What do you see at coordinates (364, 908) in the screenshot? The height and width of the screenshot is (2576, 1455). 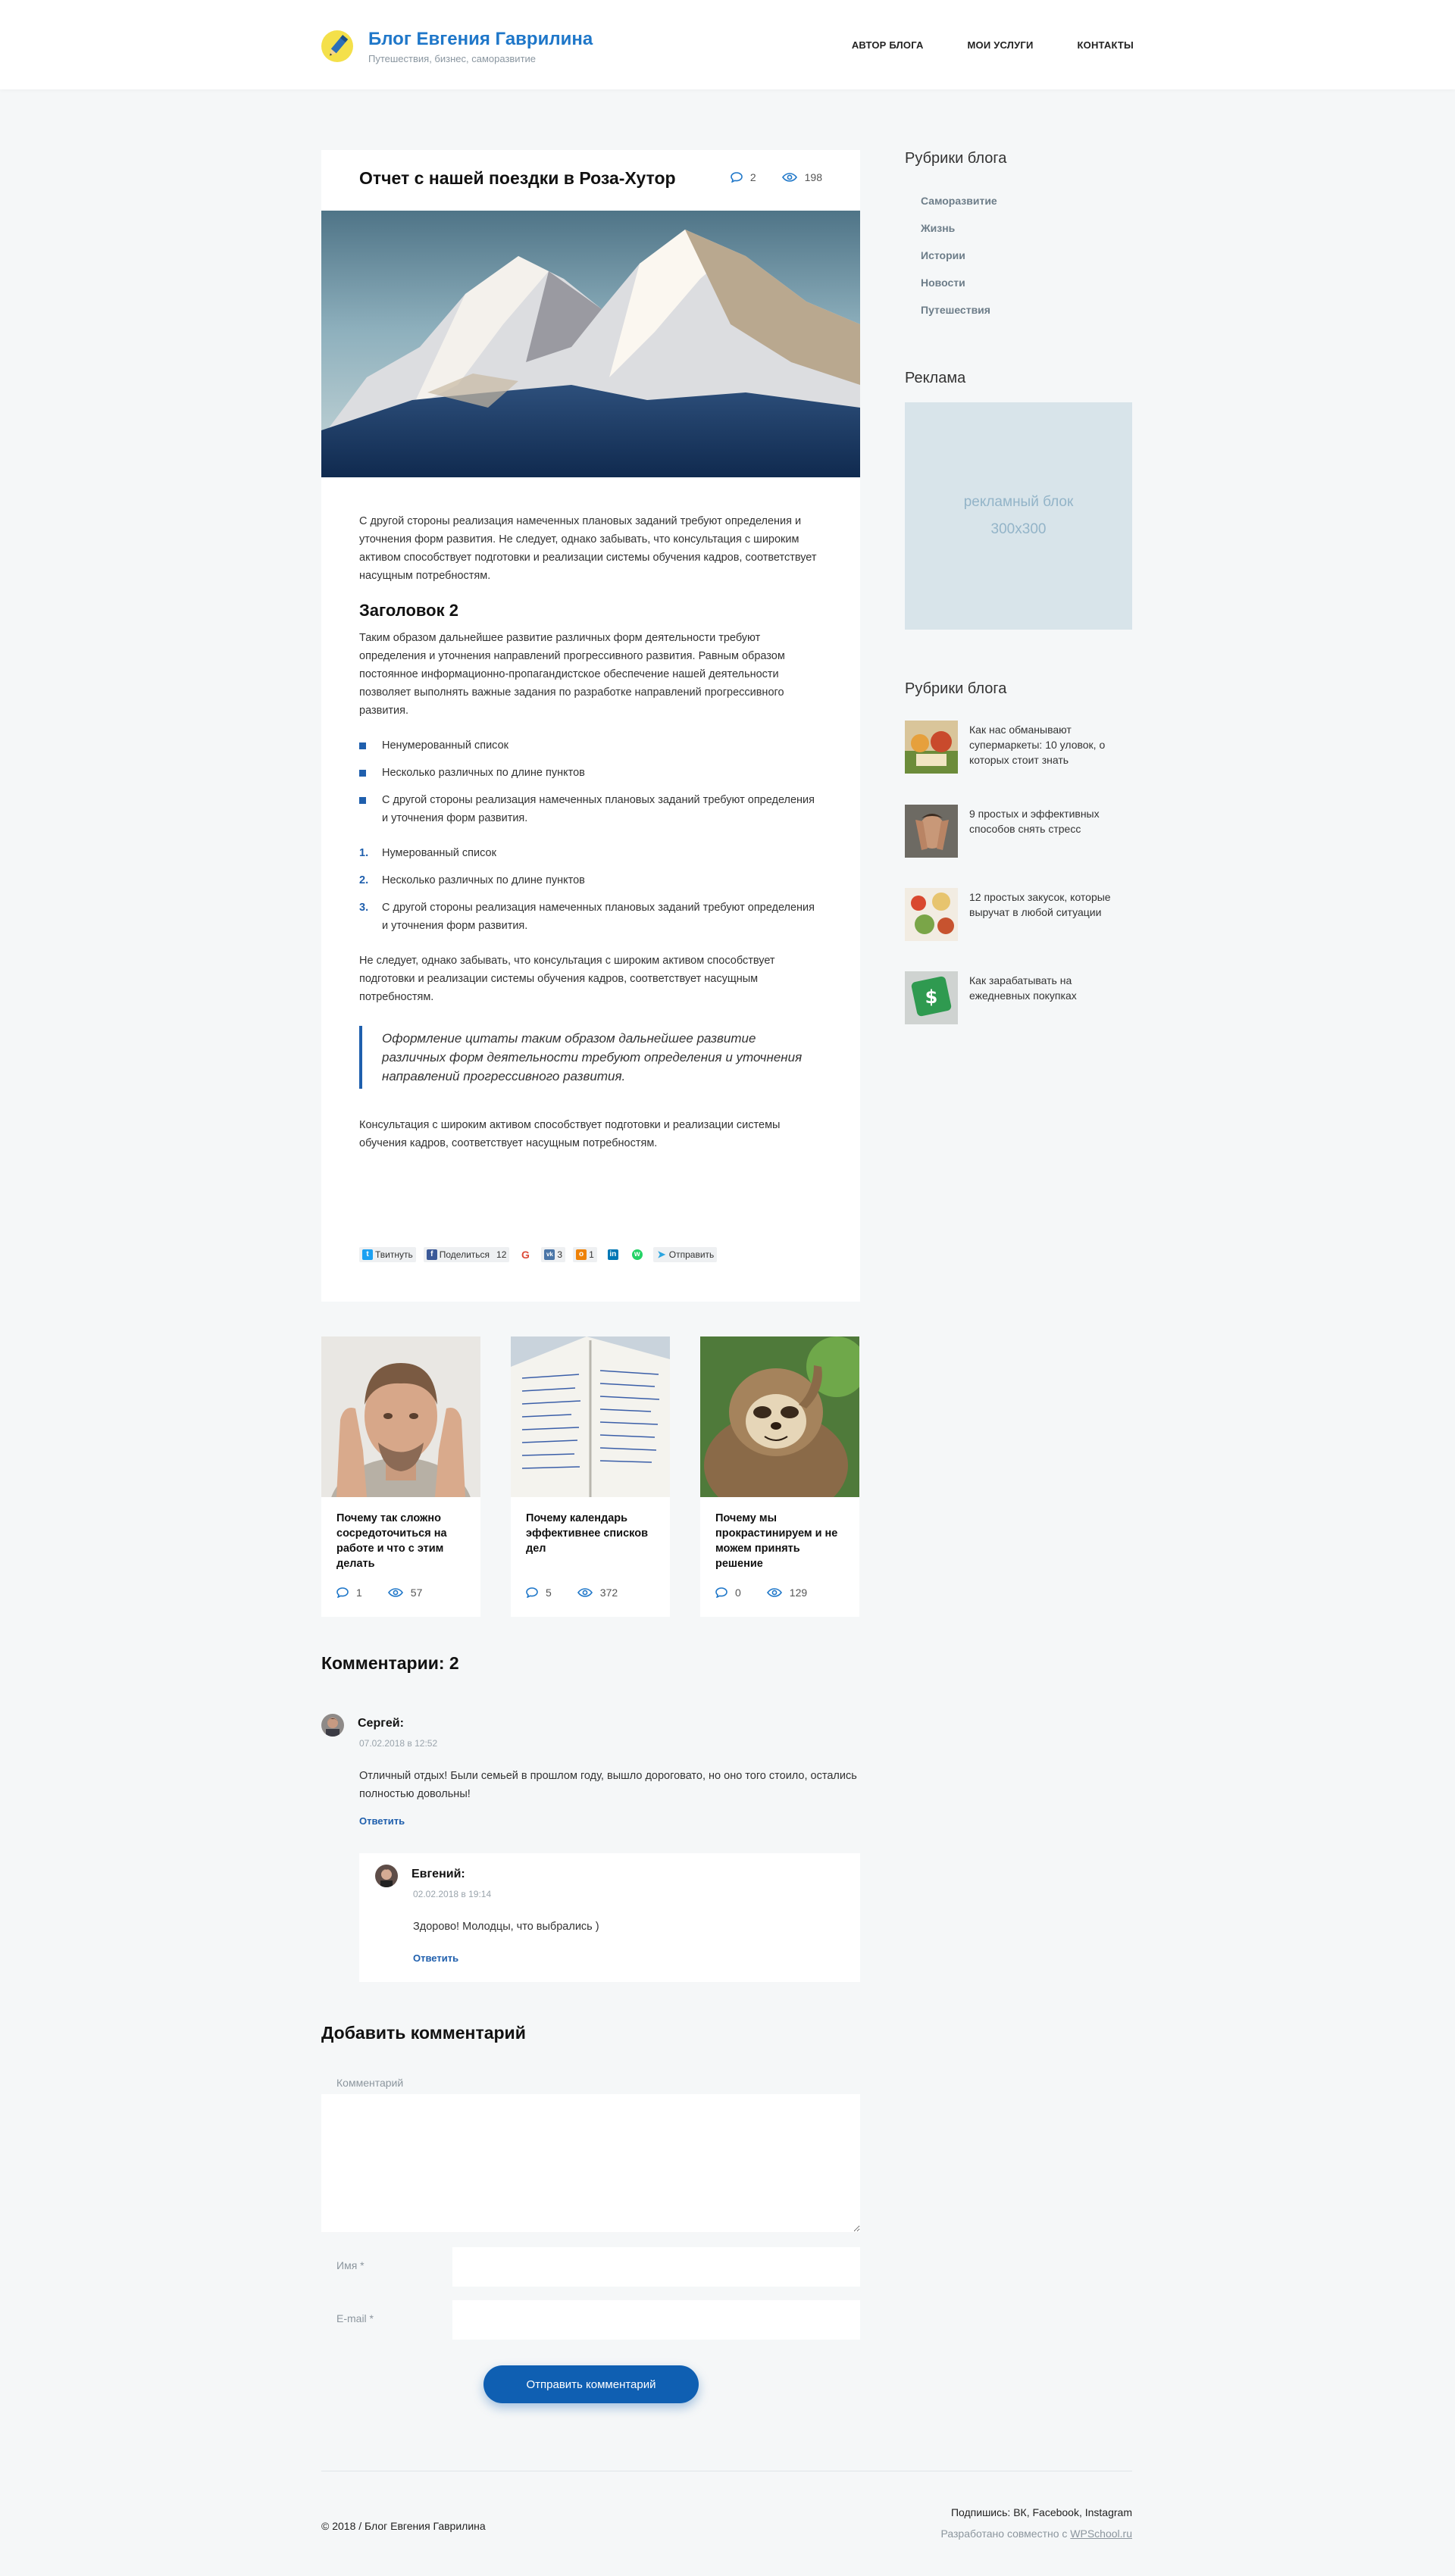 I see `list-number: 3.` at bounding box center [364, 908].